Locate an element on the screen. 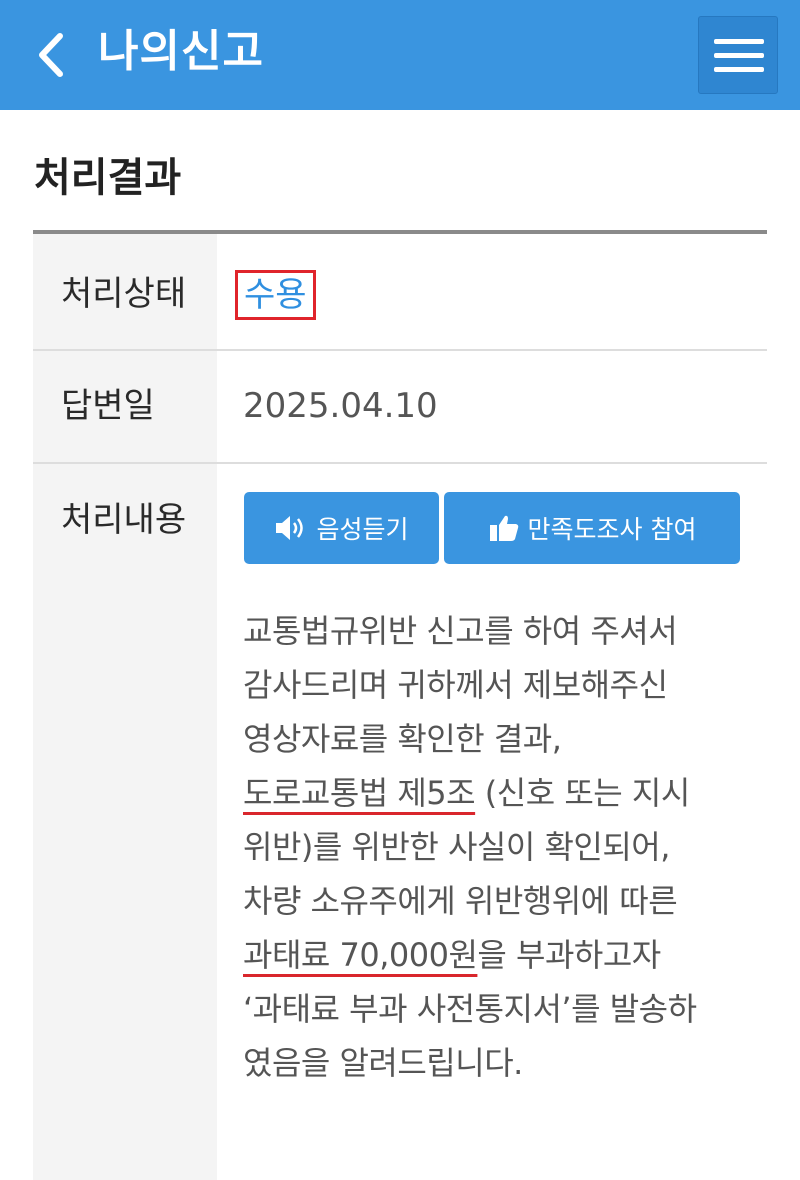 This screenshot has width=800, height=1180. details-label: 처리내용 is located at coordinates (124, 520).